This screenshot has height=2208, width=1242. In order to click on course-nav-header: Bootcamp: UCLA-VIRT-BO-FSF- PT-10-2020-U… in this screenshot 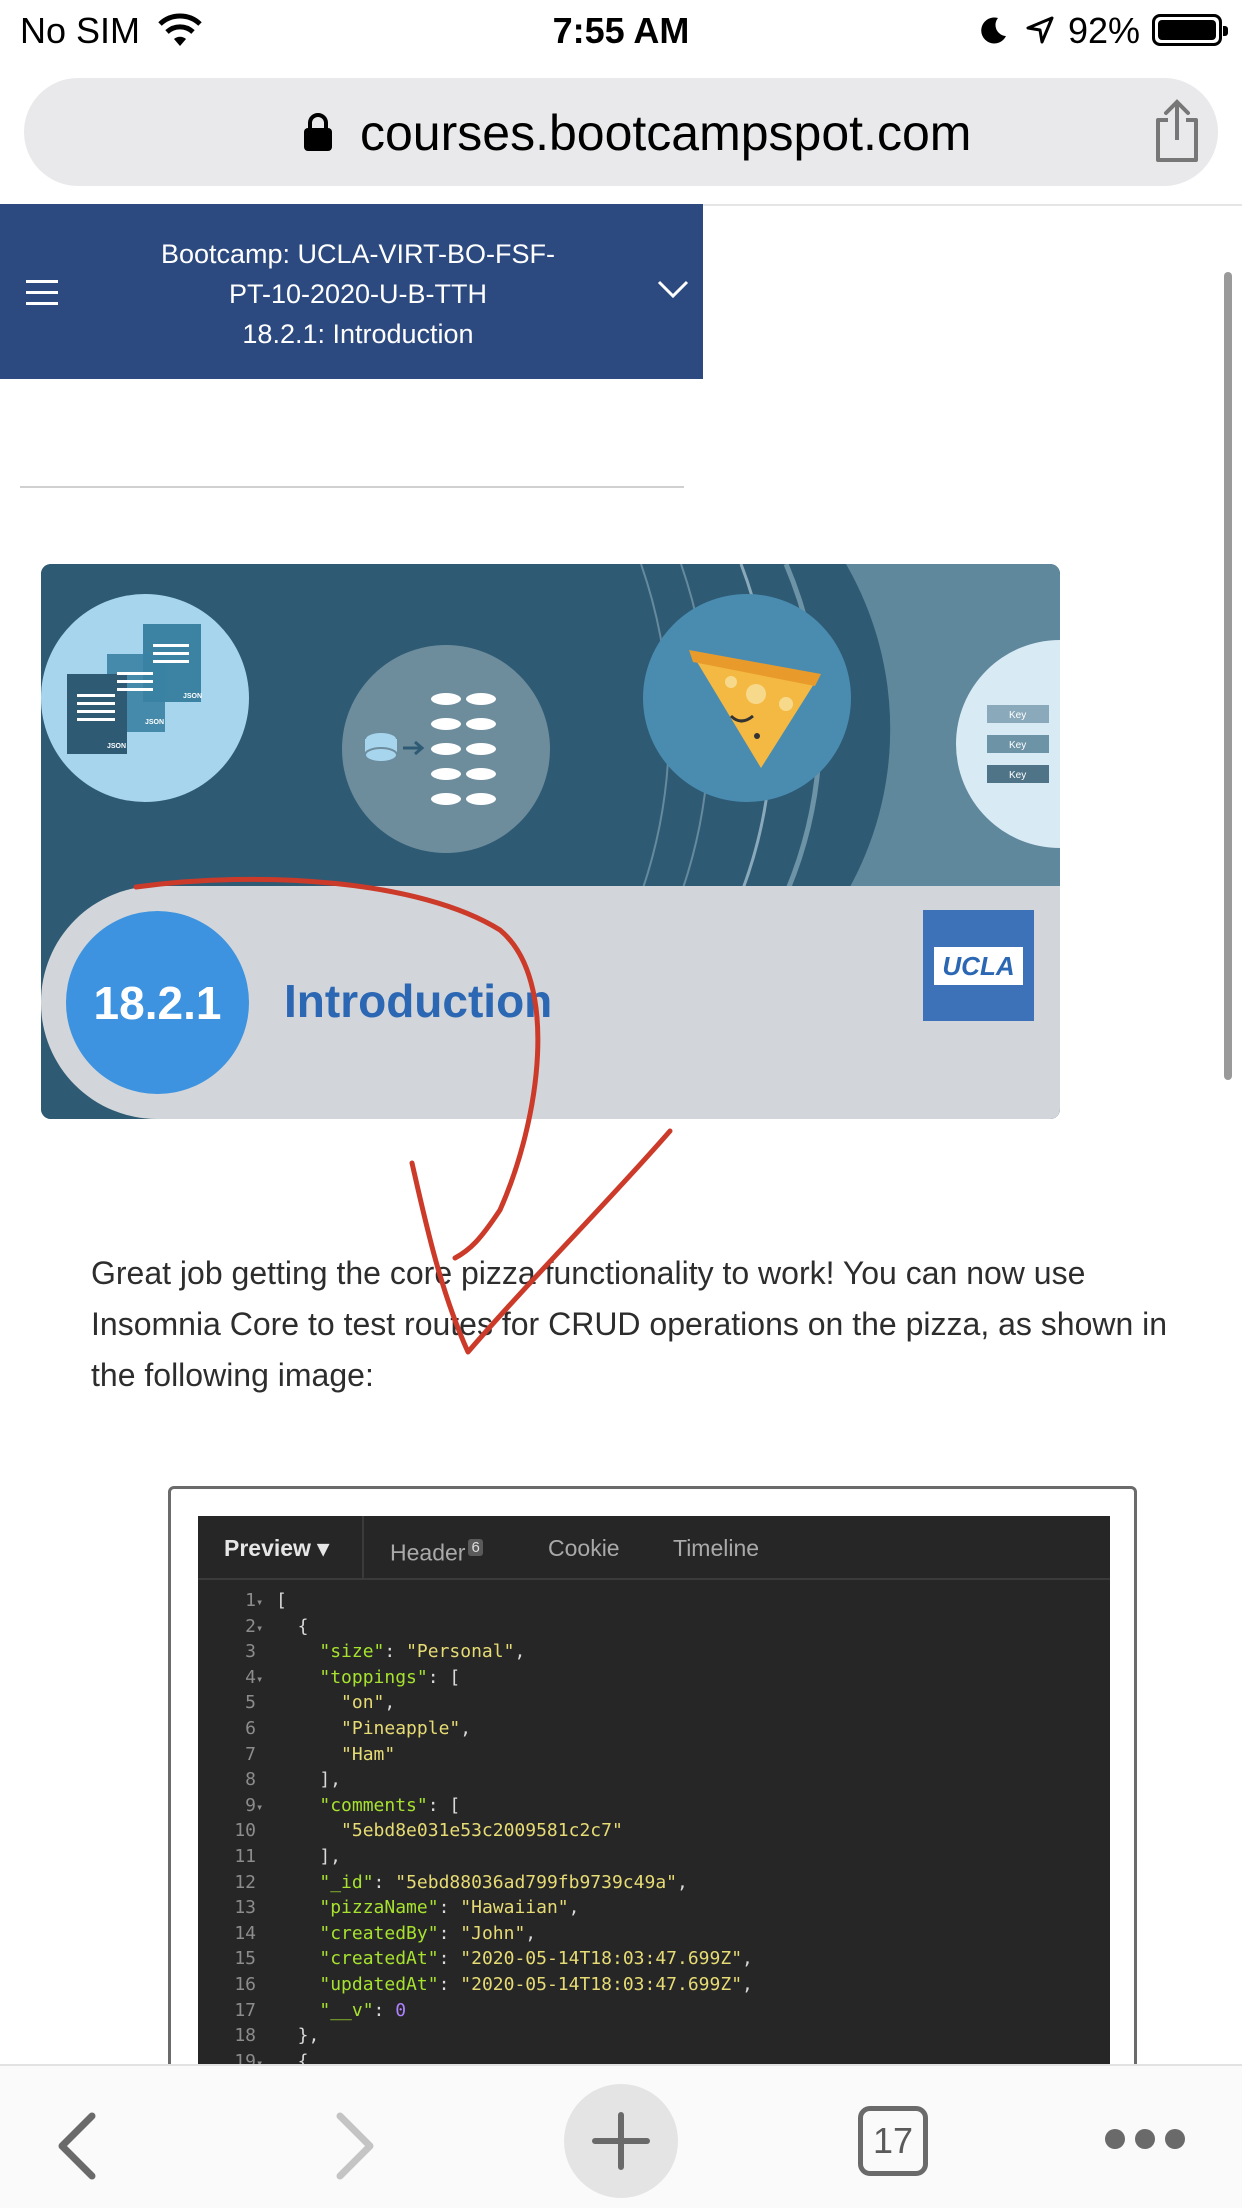, I will do `click(351, 291)`.